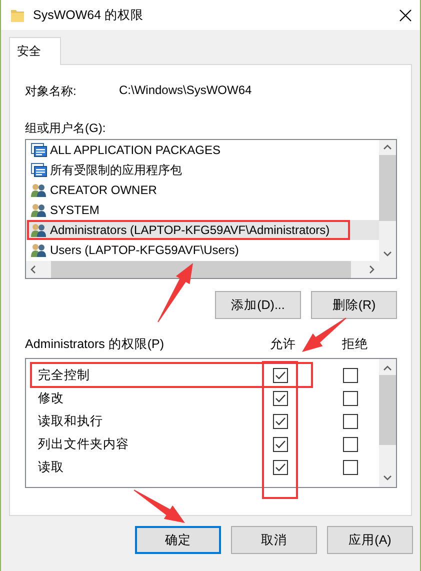  What do you see at coordinates (35, 51) in the screenshot?
I see `tab: 安全` at bounding box center [35, 51].